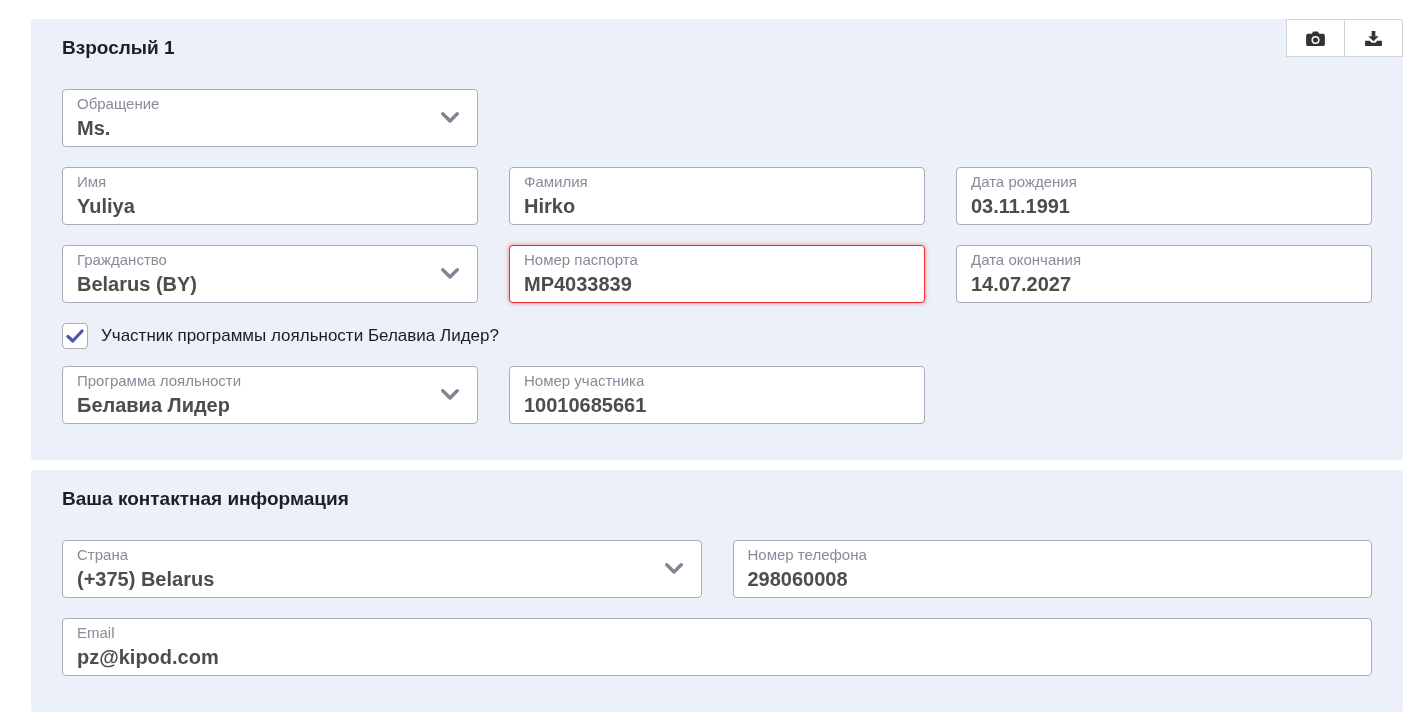 The image size is (1423, 714). I want to click on dropdown-field: Программа лояльности Белавиа Лидер, so click(270, 395).